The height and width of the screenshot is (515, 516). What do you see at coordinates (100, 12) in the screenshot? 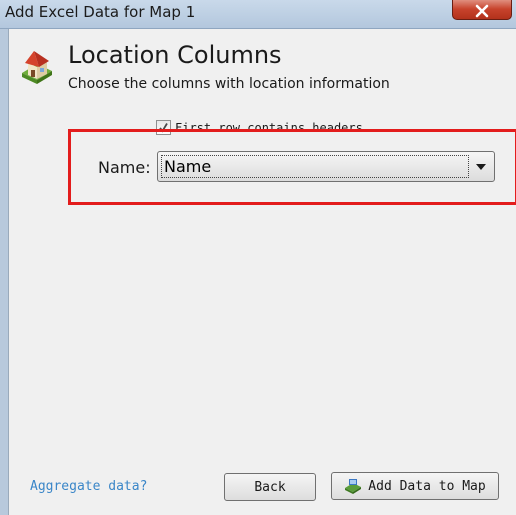
I see `window-title: Add Excel Data for Map 1` at bounding box center [100, 12].